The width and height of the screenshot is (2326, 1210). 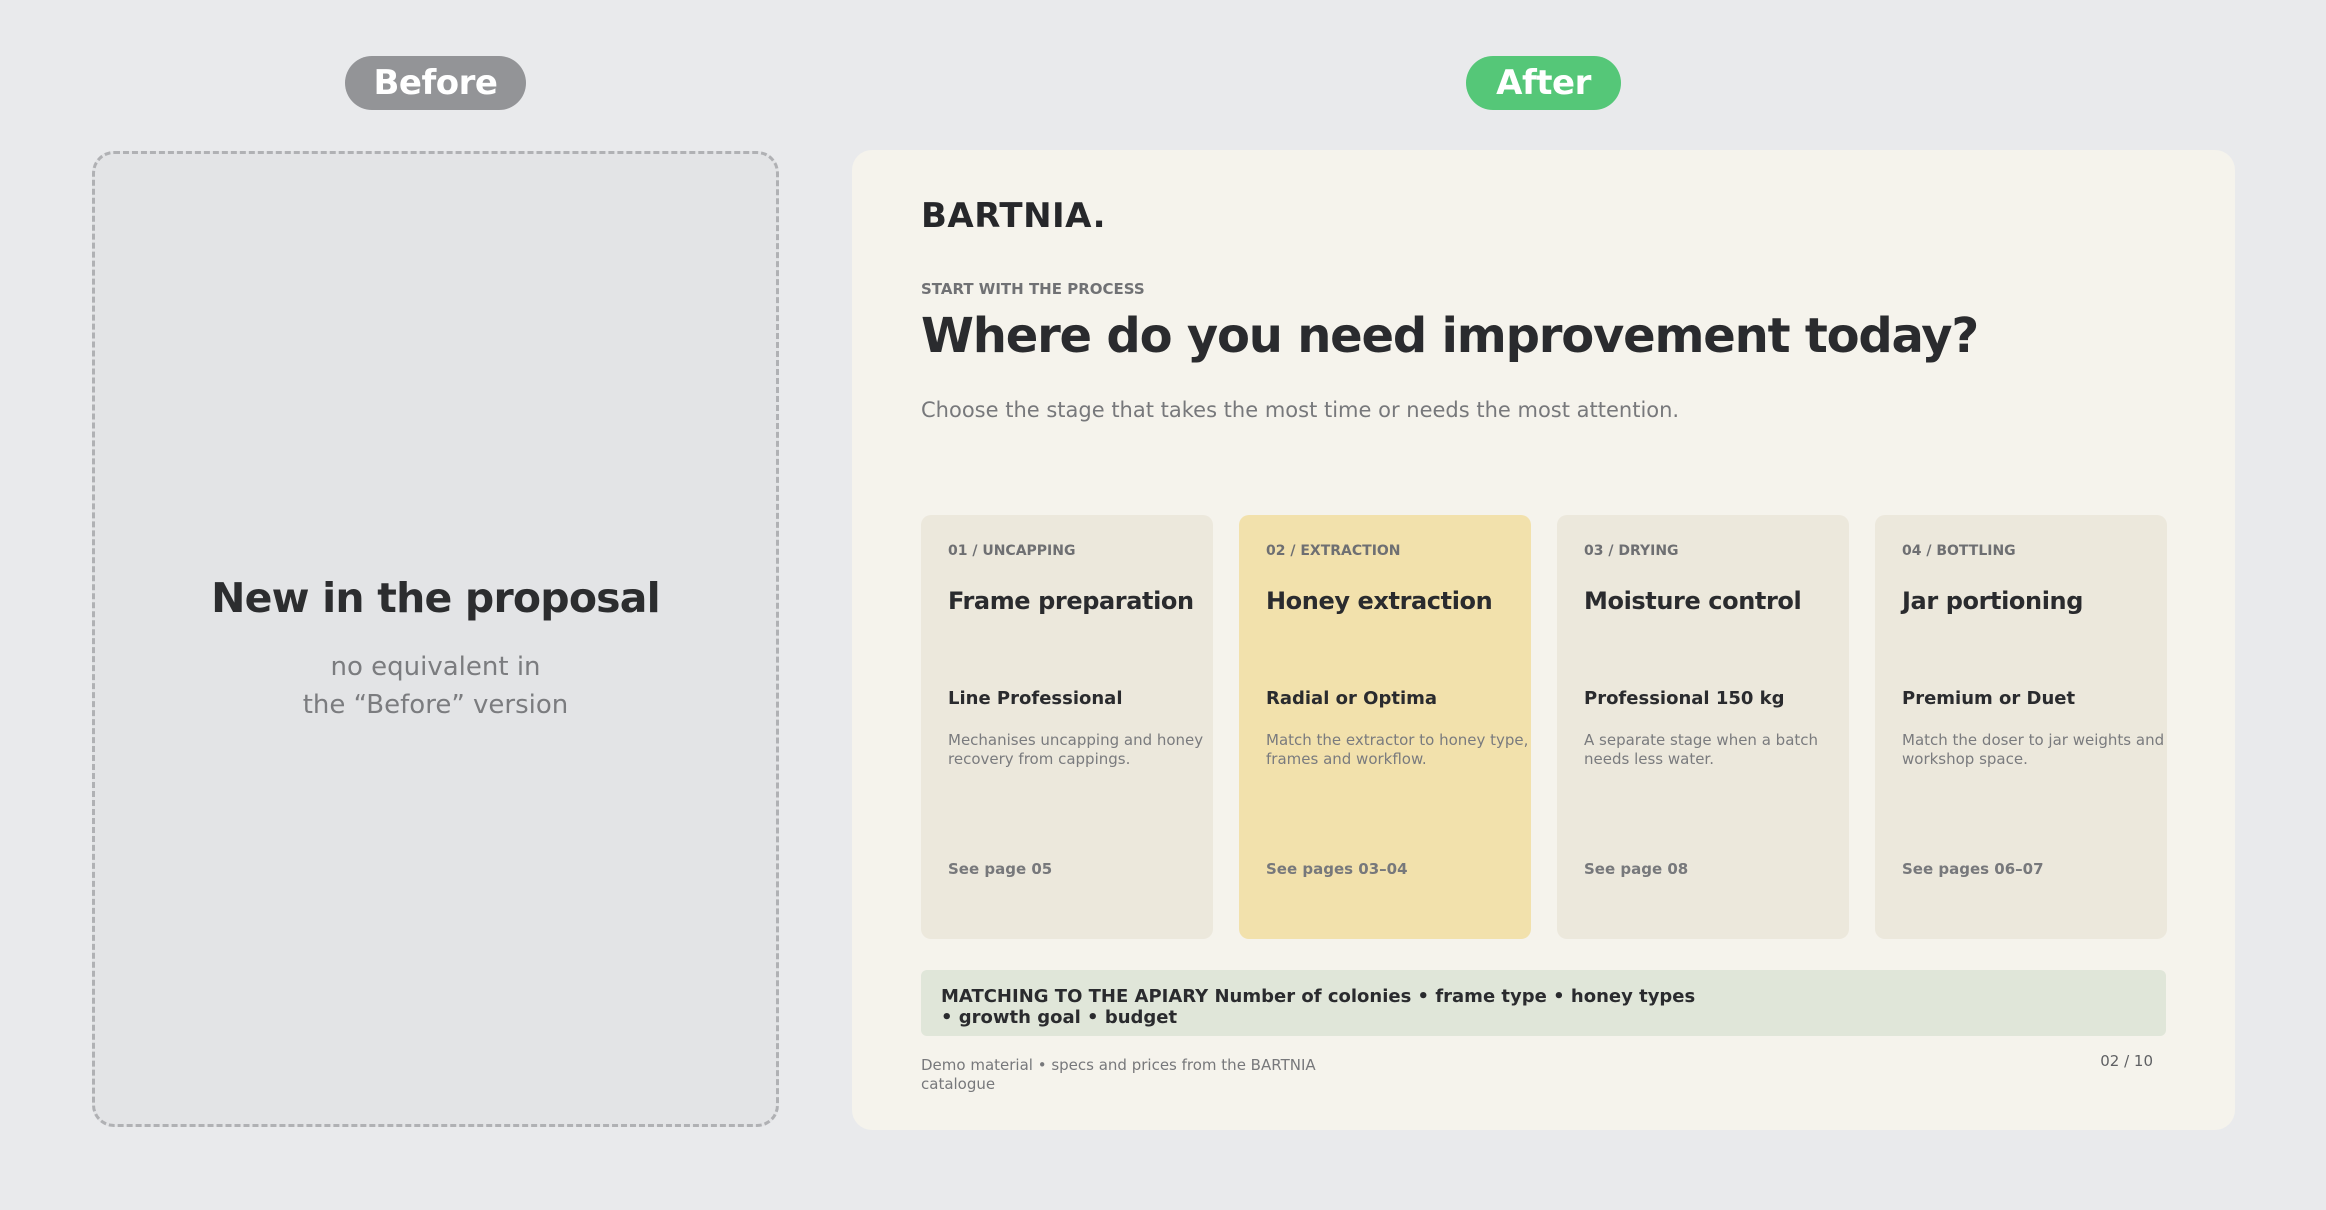 What do you see at coordinates (436, 598) in the screenshot?
I see `before-title: New in the proposal` at bounding box center [436, 598].